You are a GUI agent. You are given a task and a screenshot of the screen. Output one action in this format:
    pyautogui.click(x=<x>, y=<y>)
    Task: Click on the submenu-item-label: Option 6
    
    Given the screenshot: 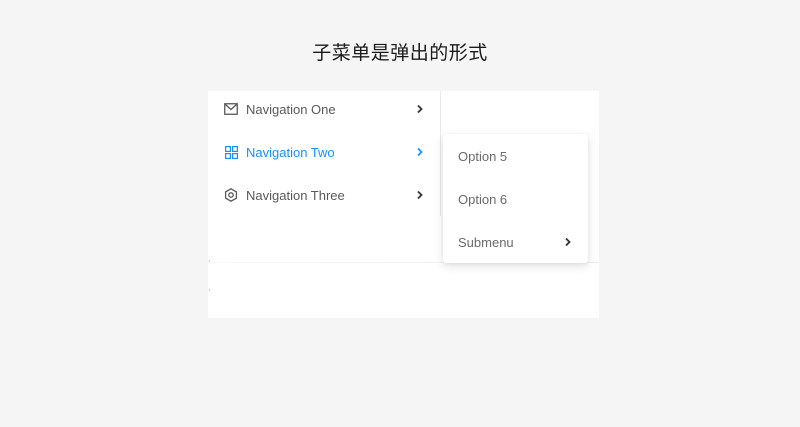 What is the action you would take?
    pyautogui.click(x=483, y=199)
    